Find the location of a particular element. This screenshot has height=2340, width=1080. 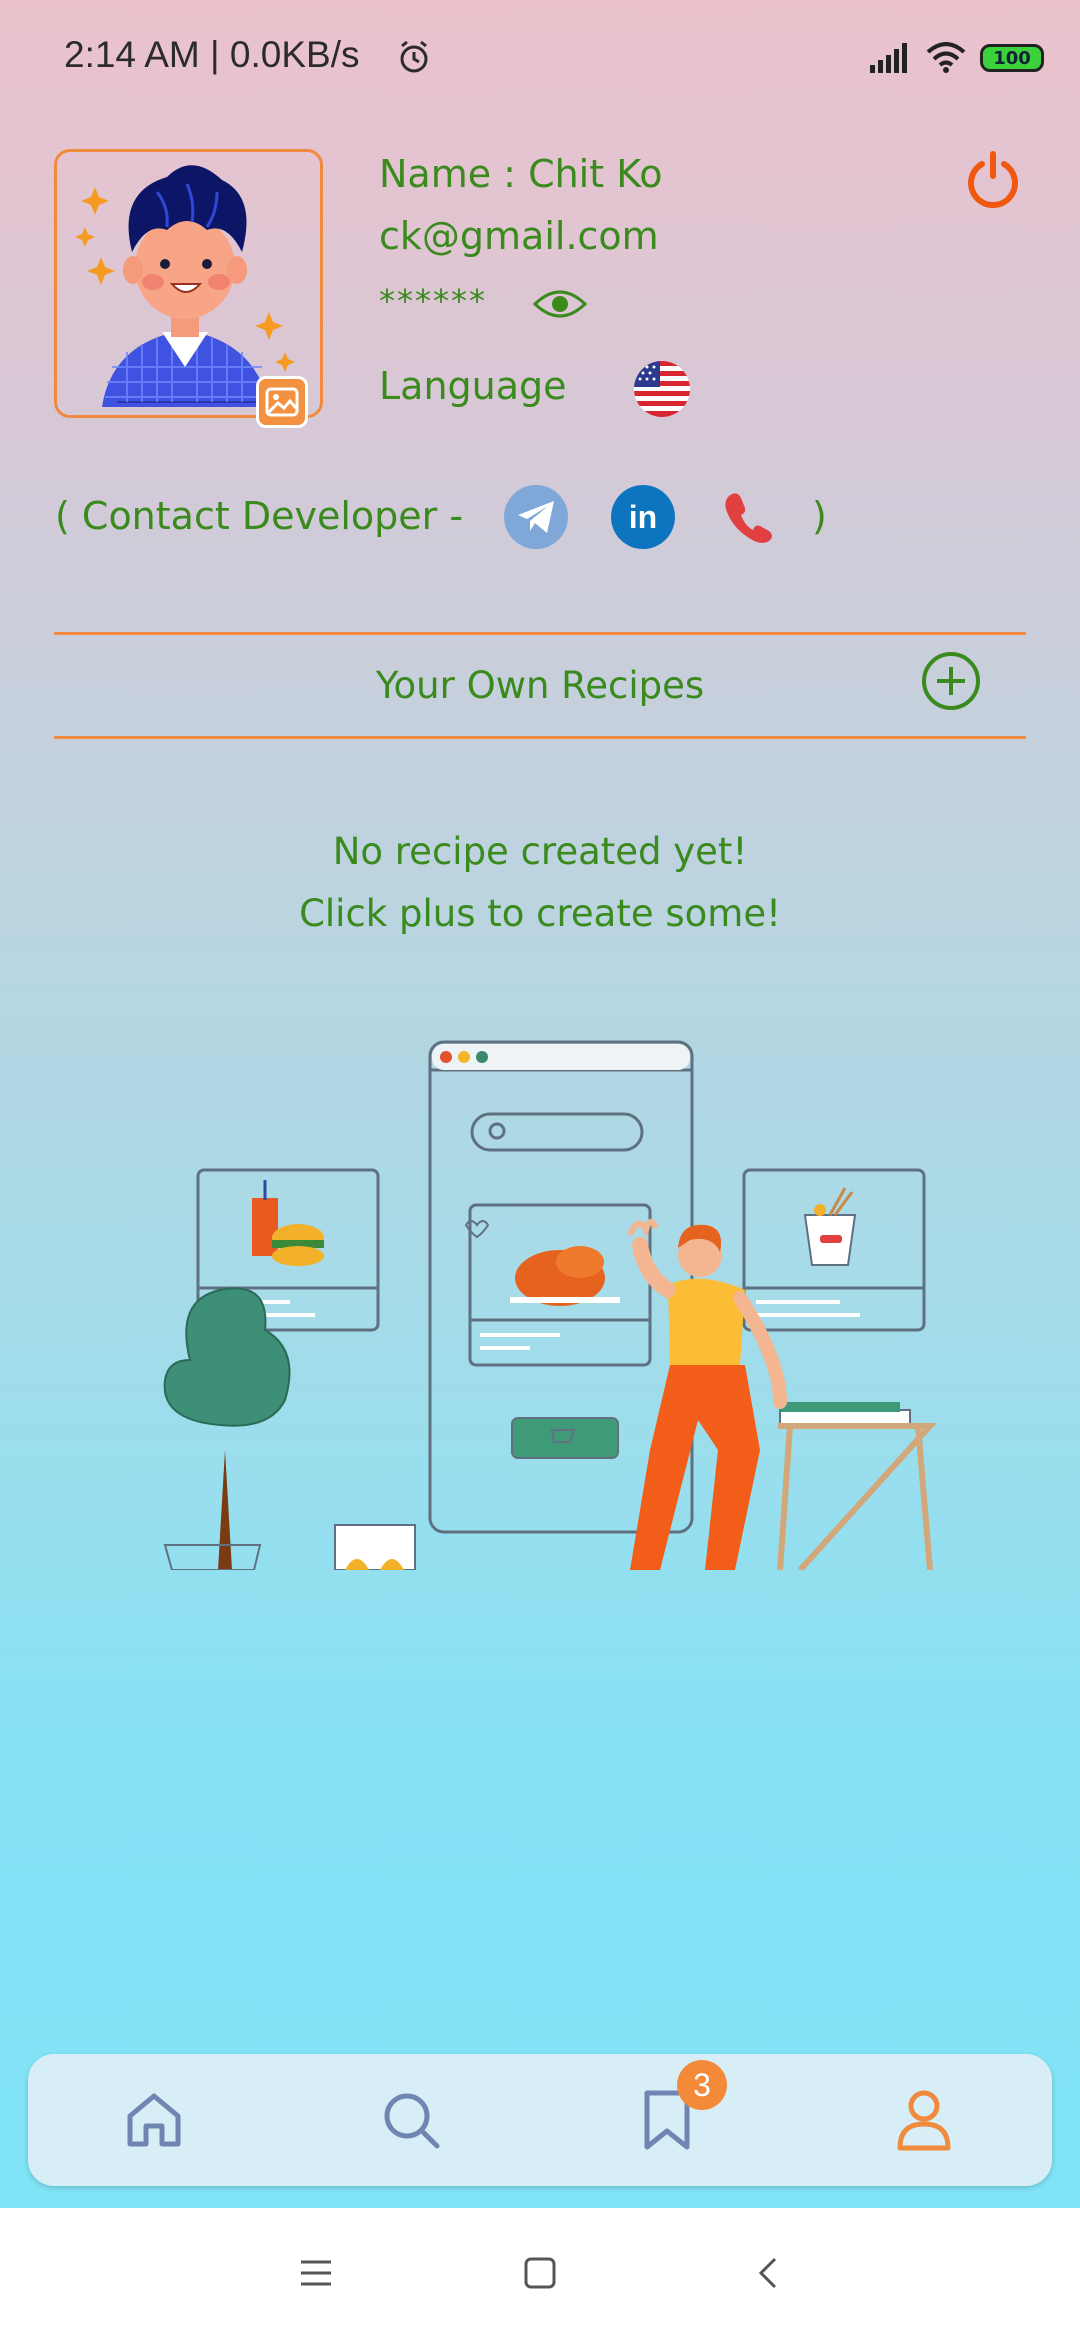

profile-email: ck@gmail.com is located at coordinates (519, 236).